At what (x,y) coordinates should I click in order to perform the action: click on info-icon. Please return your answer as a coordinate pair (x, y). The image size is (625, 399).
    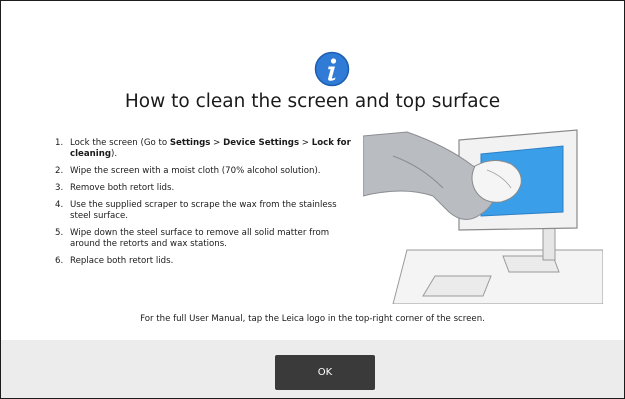
    Looking at the image, I should click on (332, 69).